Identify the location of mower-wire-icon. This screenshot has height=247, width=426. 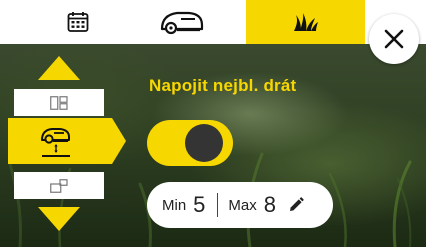
(55, 142).